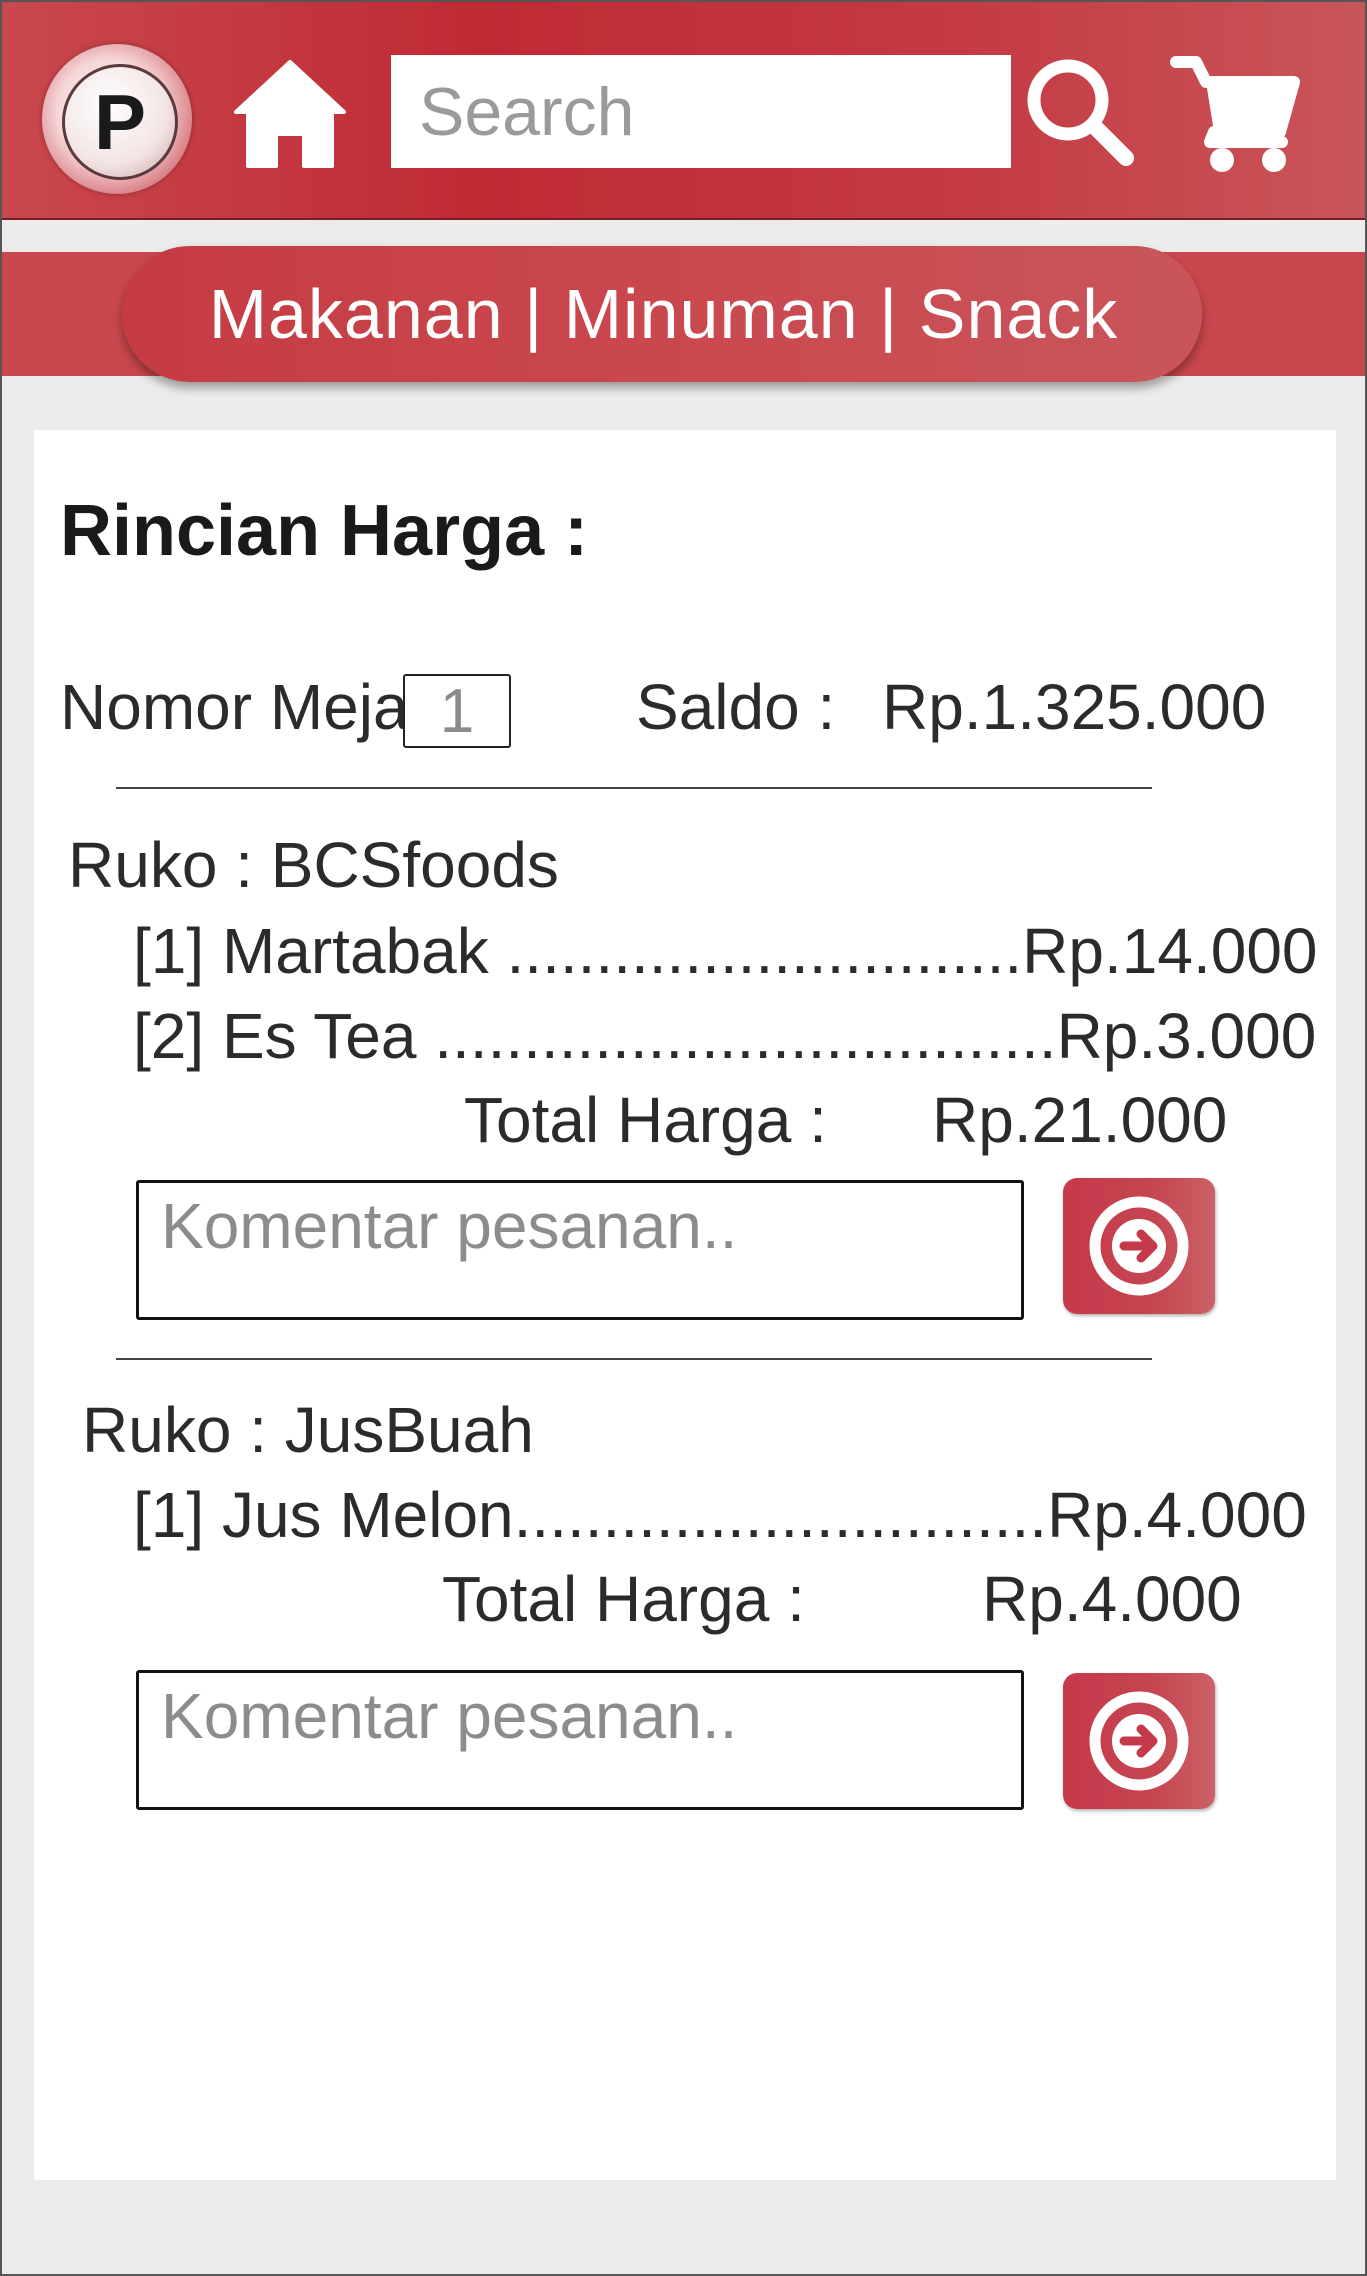 The width and height of the screenshot is (1367, 2276). I want to click on search-input, so click(701, 111).